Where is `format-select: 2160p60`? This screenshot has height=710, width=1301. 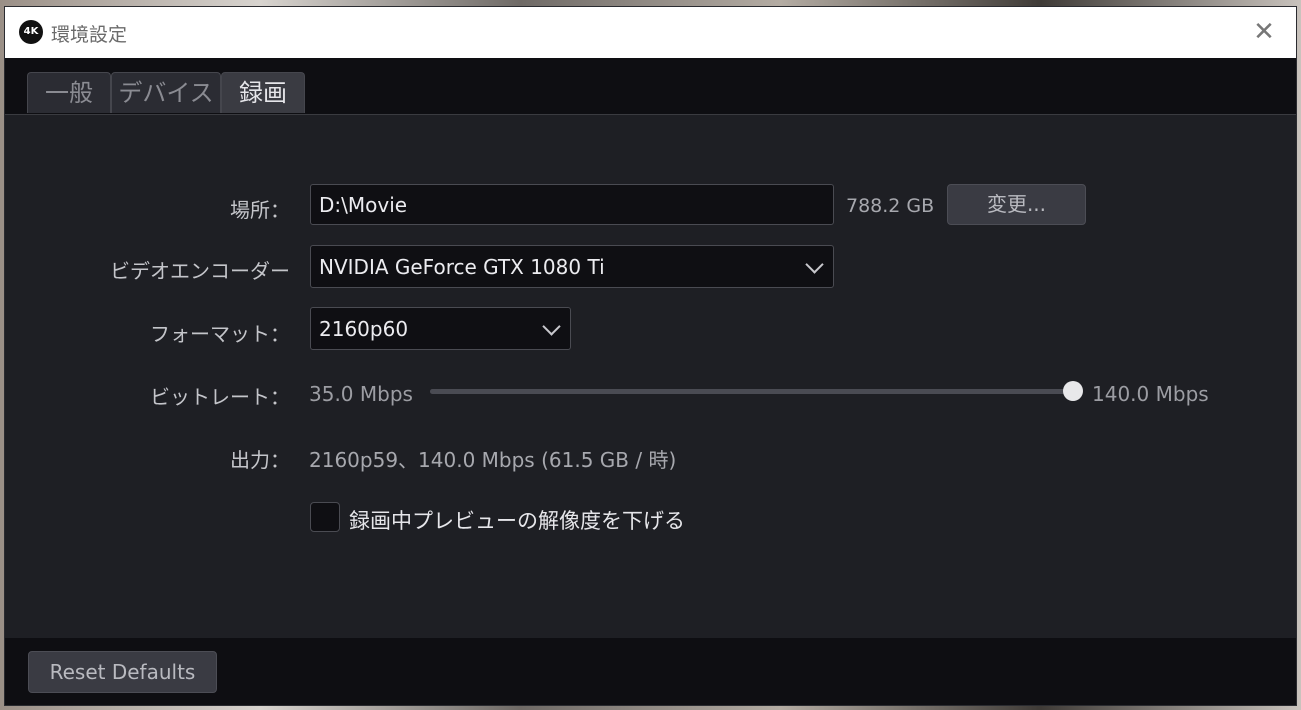
format-select: 2160p60 is located at coordinates (440, 328).